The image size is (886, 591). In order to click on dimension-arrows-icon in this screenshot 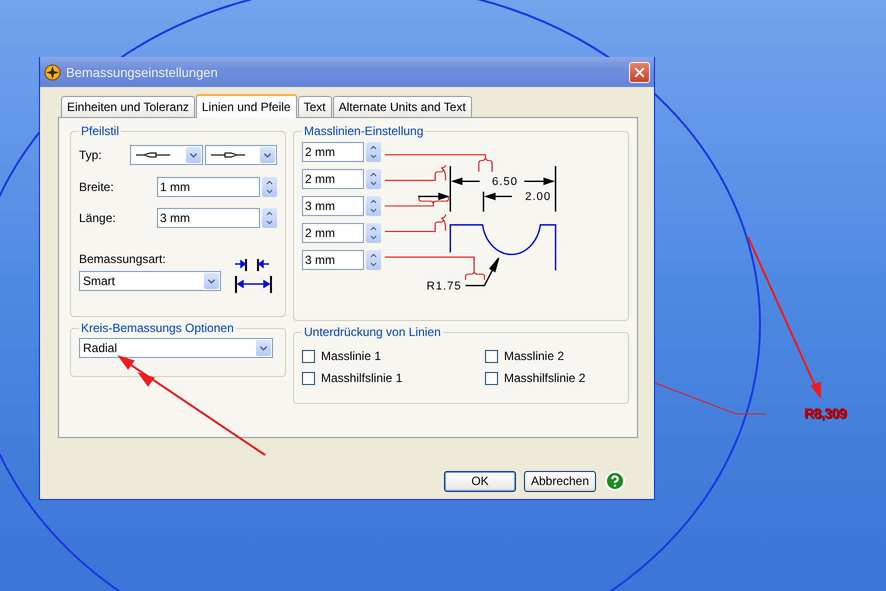, I will do `click(254, 276)`.